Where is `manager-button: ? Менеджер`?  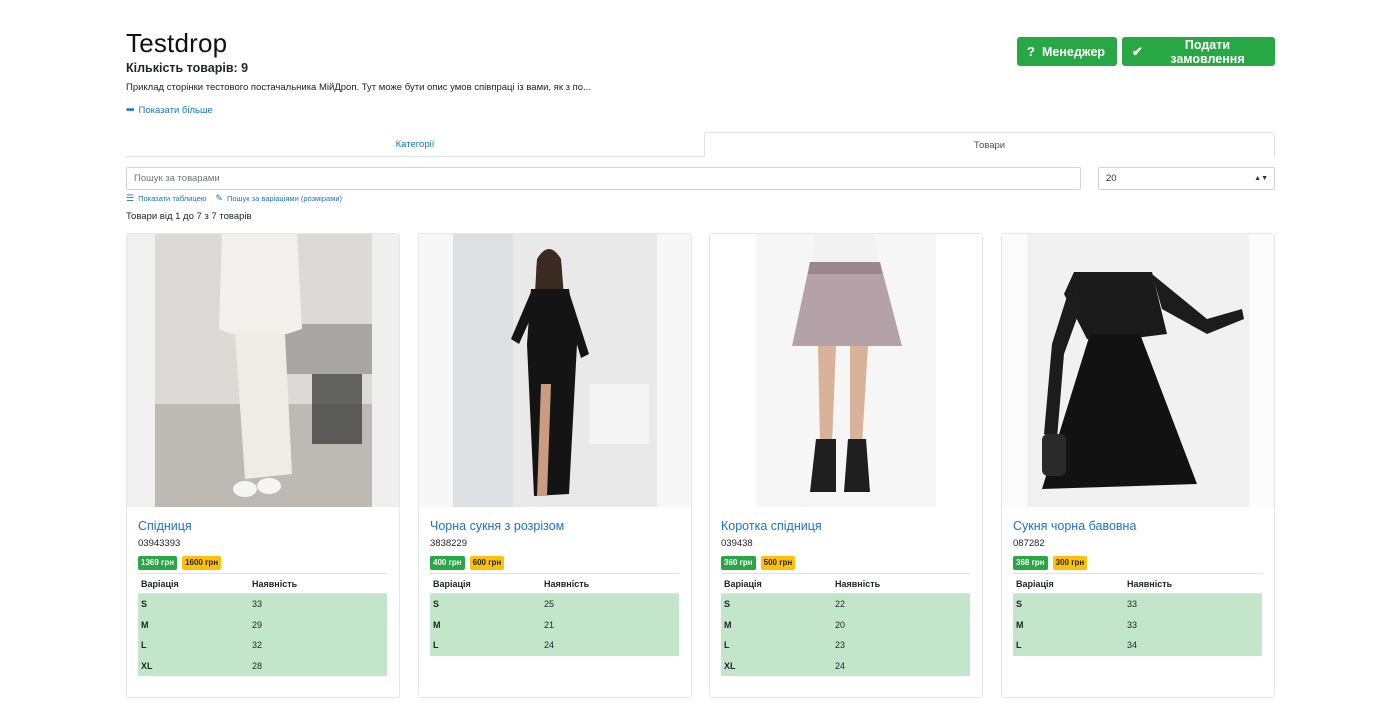 manager-button: ? Менеджер is located at coordinates (1067, 51).